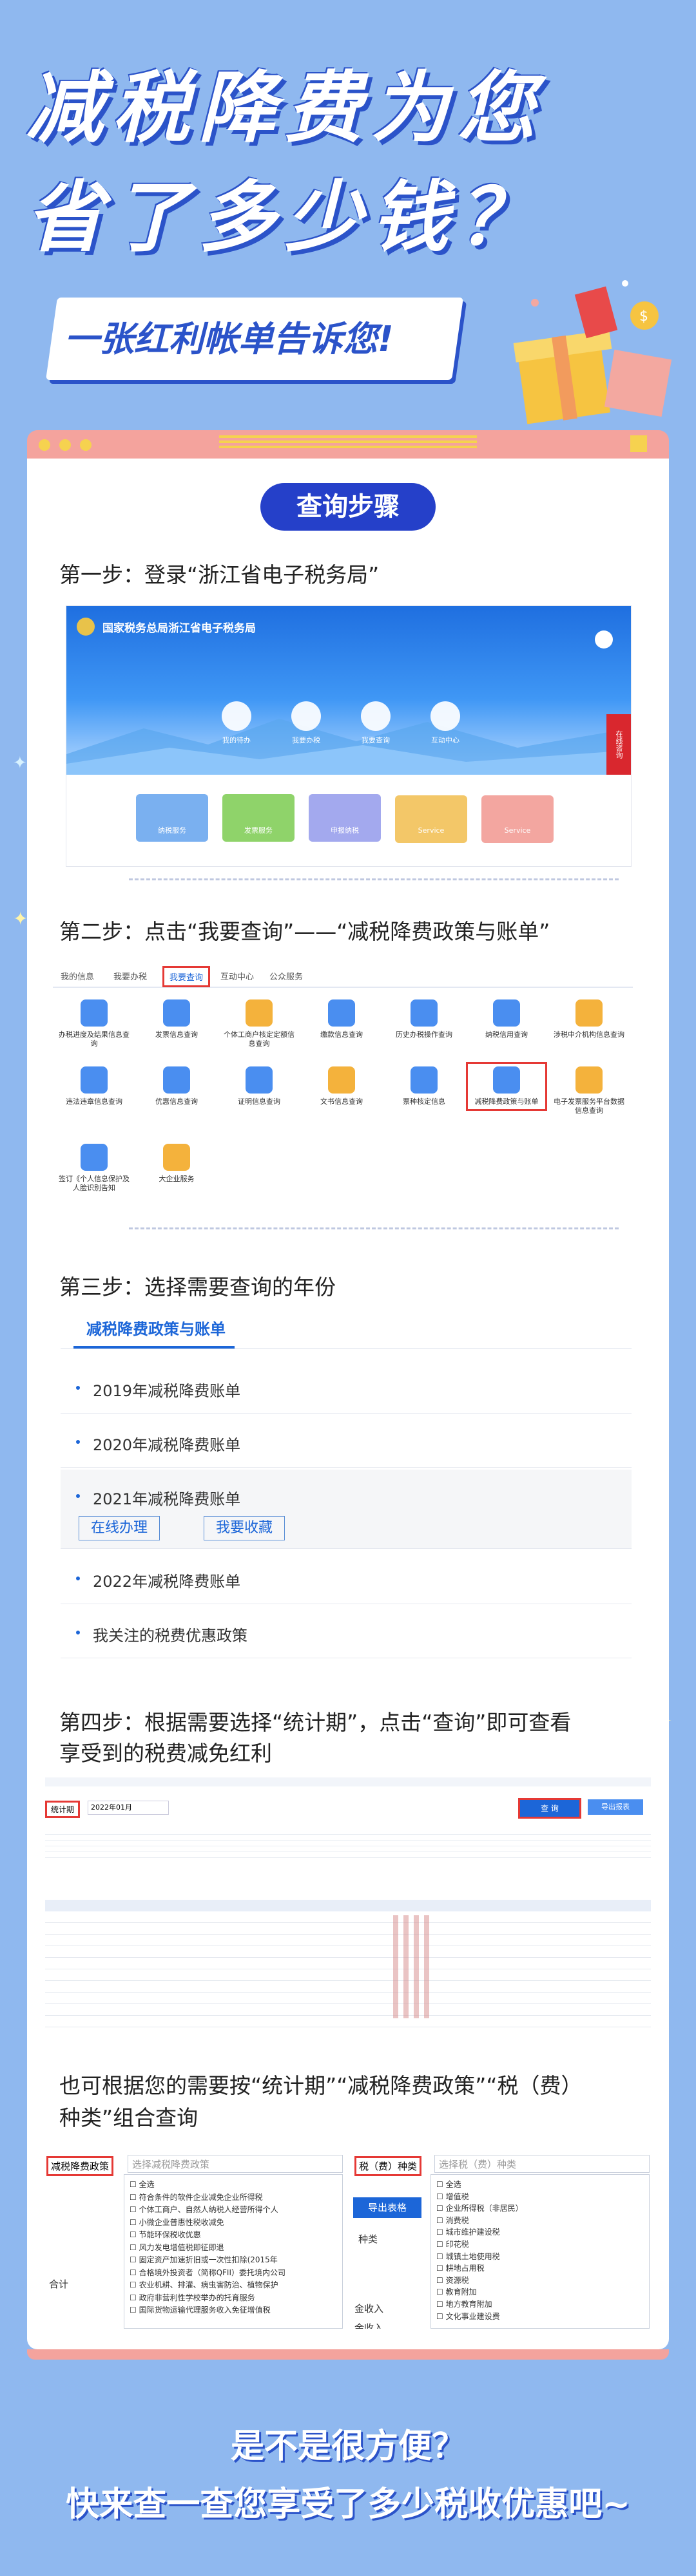 The width and height of the screenshot is (696, 2576). I want to click on tax-type-option: ☐ 城市维护建设税, so click(540, 2233).